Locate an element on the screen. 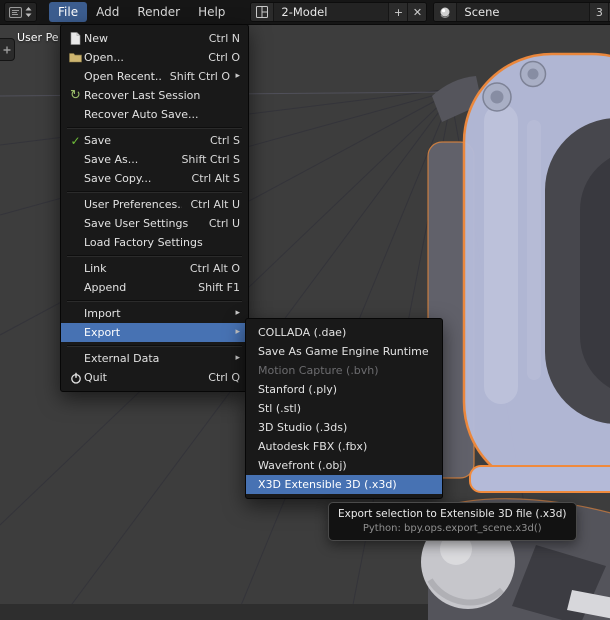 The height and width of the screenshot is (620, 610). menu-item-label: Import is located at coordinates (102, 313).